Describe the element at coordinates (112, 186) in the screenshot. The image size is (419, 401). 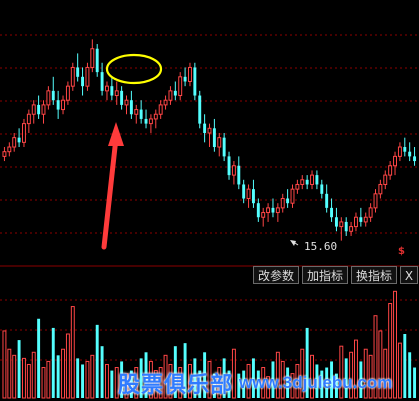
I see `up-arrow` at that location.